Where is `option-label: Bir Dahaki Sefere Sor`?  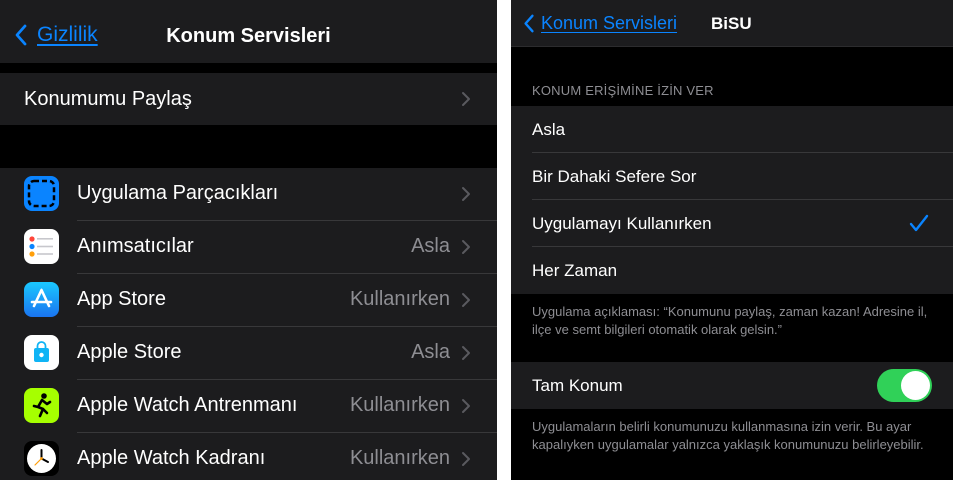 option-label: Bir Dahaki Sefere Sor is located at coordinates (614, 176).